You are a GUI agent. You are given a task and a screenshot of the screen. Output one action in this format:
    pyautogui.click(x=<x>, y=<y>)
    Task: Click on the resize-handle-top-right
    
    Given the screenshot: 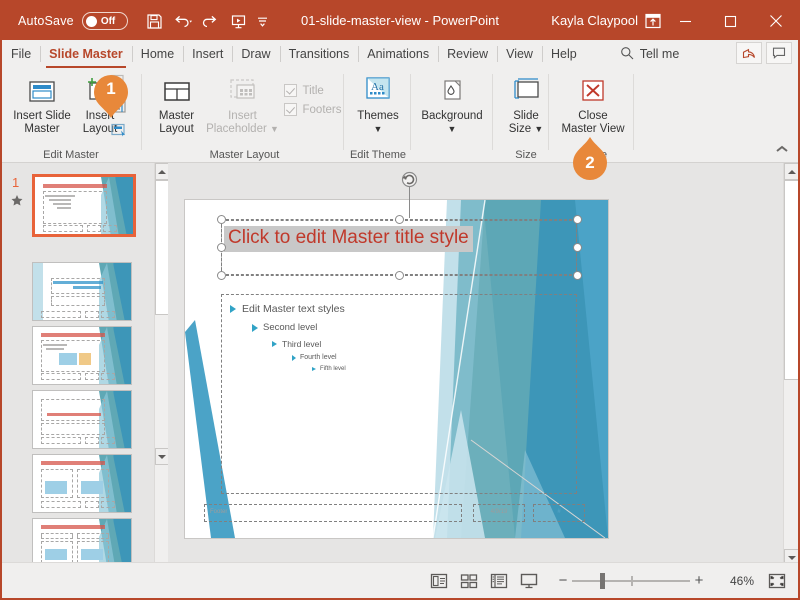 What is the action you would take?
    pyautogui.click(x=577, y=219)
    